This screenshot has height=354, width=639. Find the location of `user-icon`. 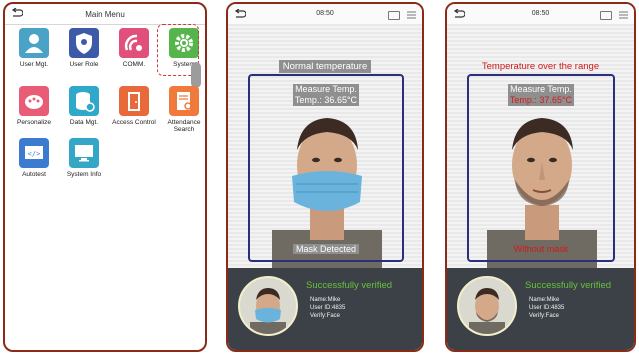

user-icon is located at coordinates (34, 43).